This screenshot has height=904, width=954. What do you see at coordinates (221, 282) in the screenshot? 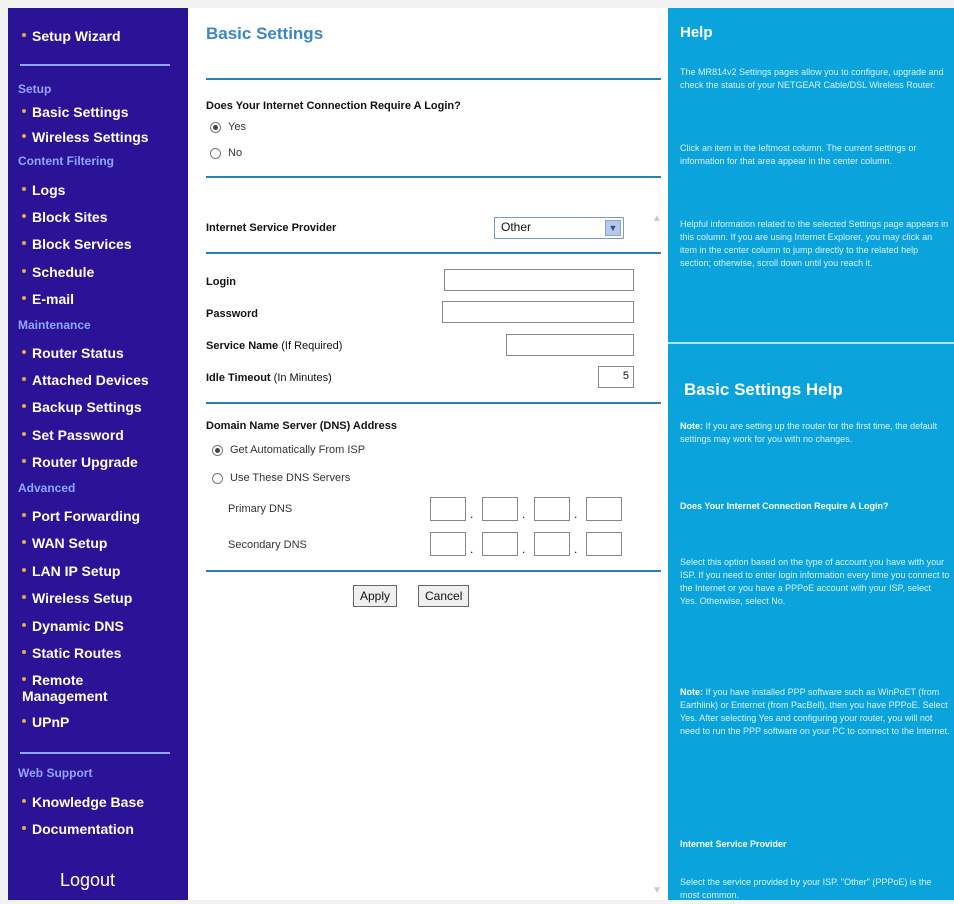
I see `login-label: Login` at bounding box center [221, 282].